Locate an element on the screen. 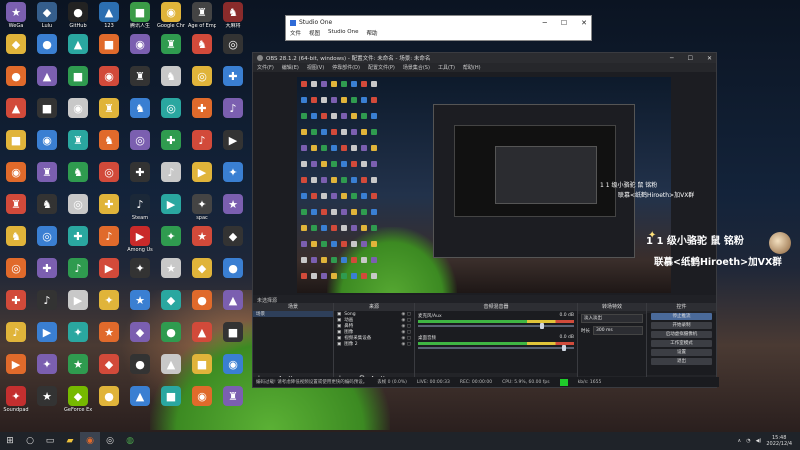  volume-slider-handle is located at coordinates (563, 348).